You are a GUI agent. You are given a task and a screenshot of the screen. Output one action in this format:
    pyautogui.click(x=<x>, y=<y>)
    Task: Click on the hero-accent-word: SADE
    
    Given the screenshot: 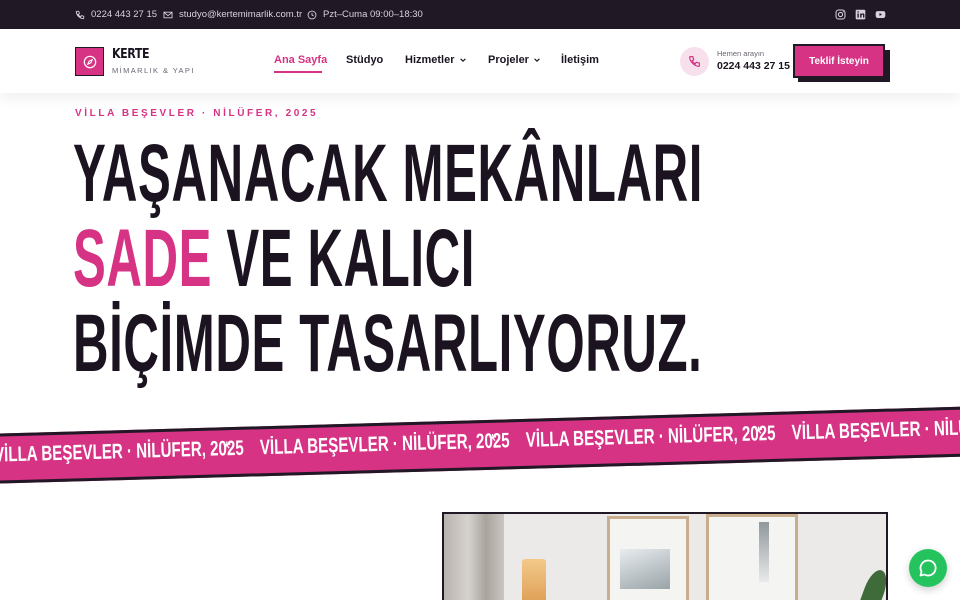 What is the action you would take?
    pyautogui.click(x=143, y=258)
    